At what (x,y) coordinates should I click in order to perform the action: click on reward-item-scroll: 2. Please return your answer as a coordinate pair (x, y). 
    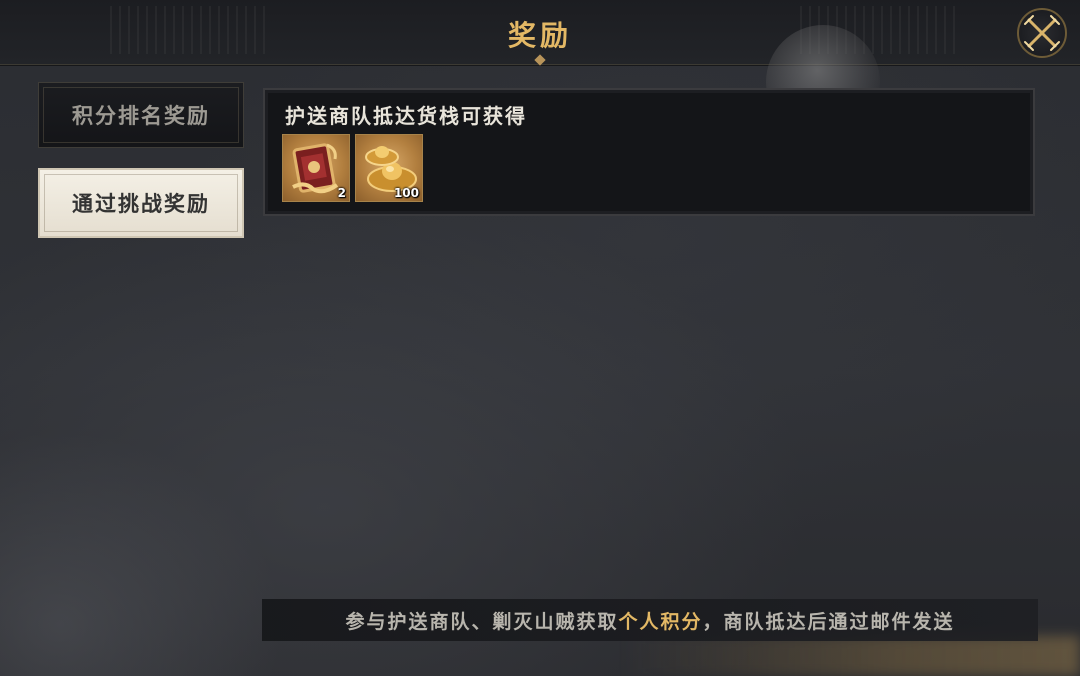
    Looking at the image, I should click on (316, 168).